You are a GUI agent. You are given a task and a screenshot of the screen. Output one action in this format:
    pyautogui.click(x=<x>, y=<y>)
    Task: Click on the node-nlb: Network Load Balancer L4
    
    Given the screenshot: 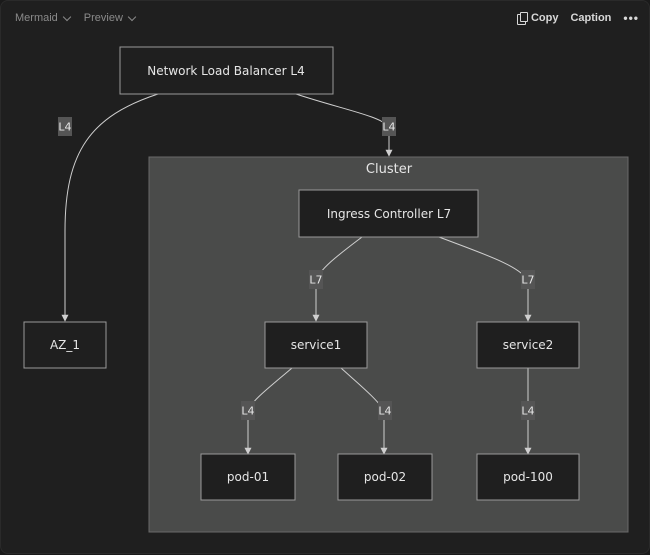 What is the action you would take?
    pyautogui.click(x=226, y=70)
    